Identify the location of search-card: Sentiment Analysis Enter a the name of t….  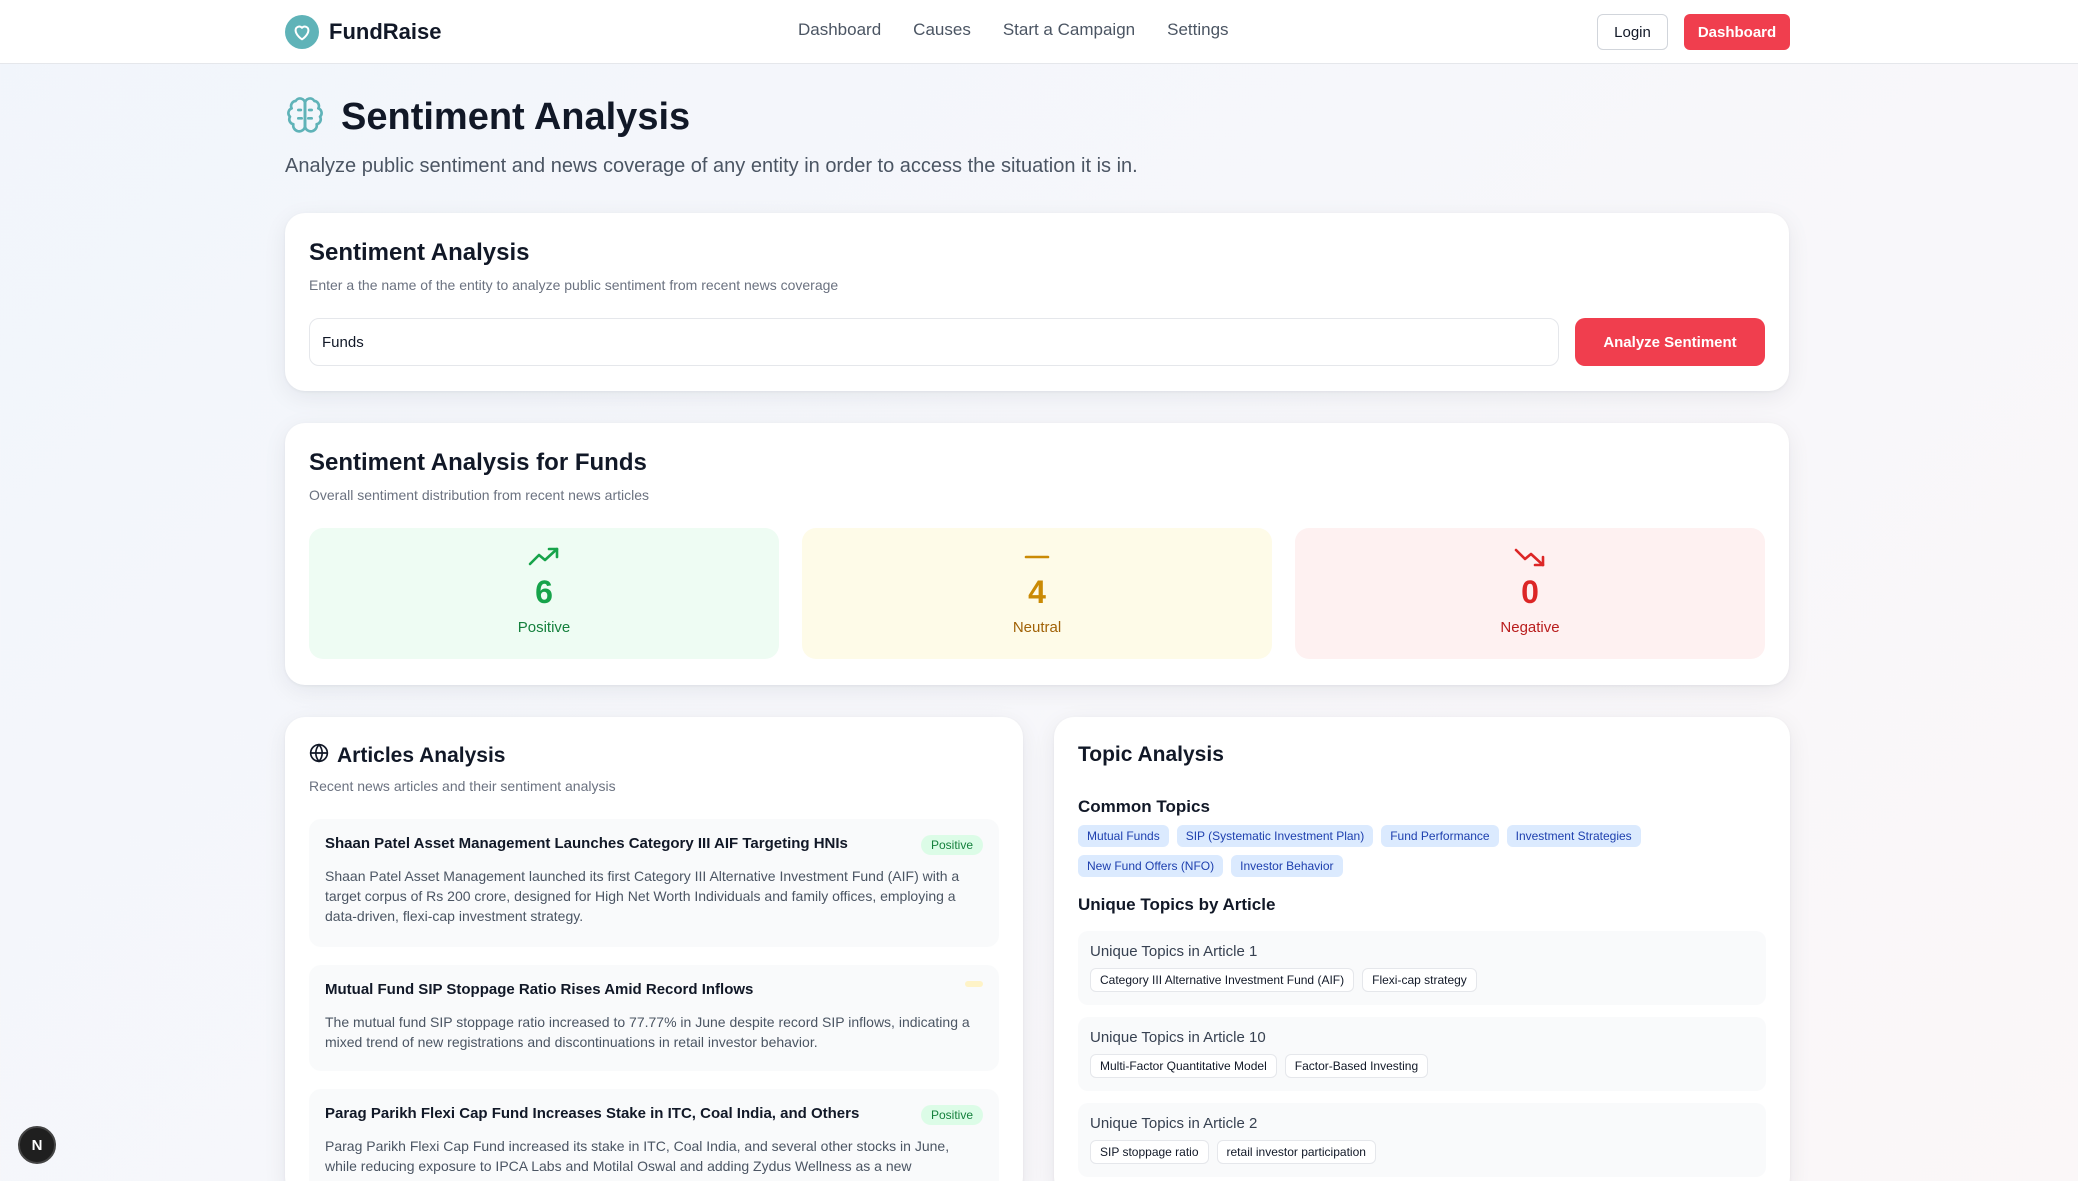
(1037, 302).